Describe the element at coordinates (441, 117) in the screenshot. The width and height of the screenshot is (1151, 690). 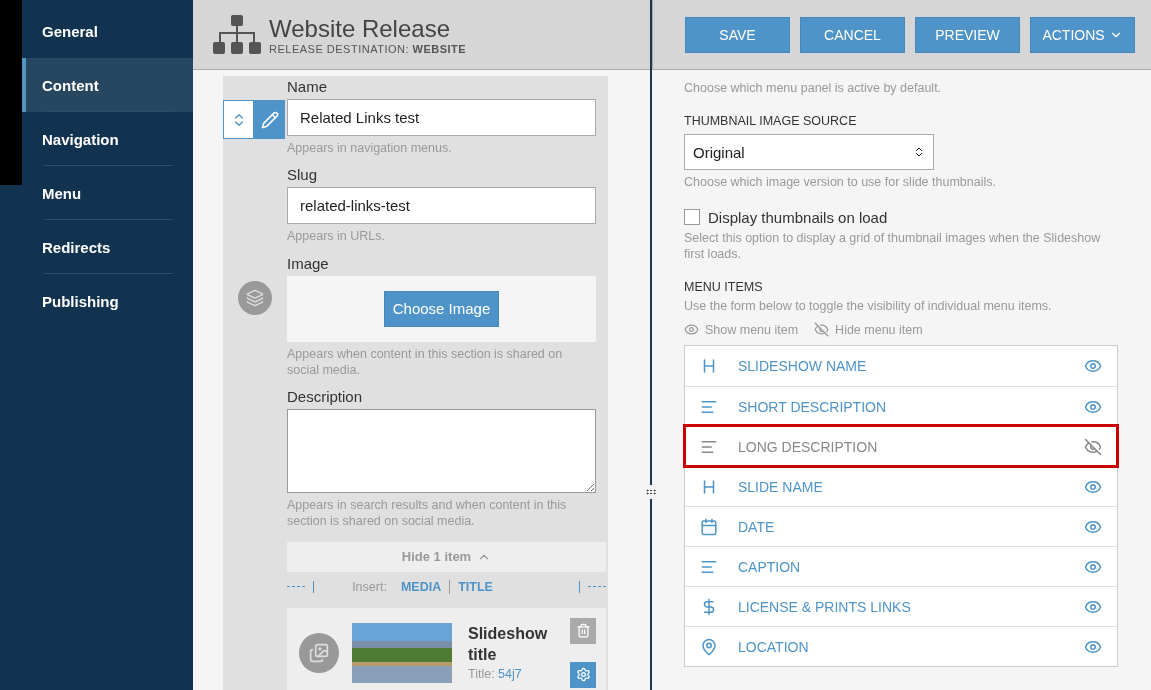
I see `name-input: Related Links test` at that location.